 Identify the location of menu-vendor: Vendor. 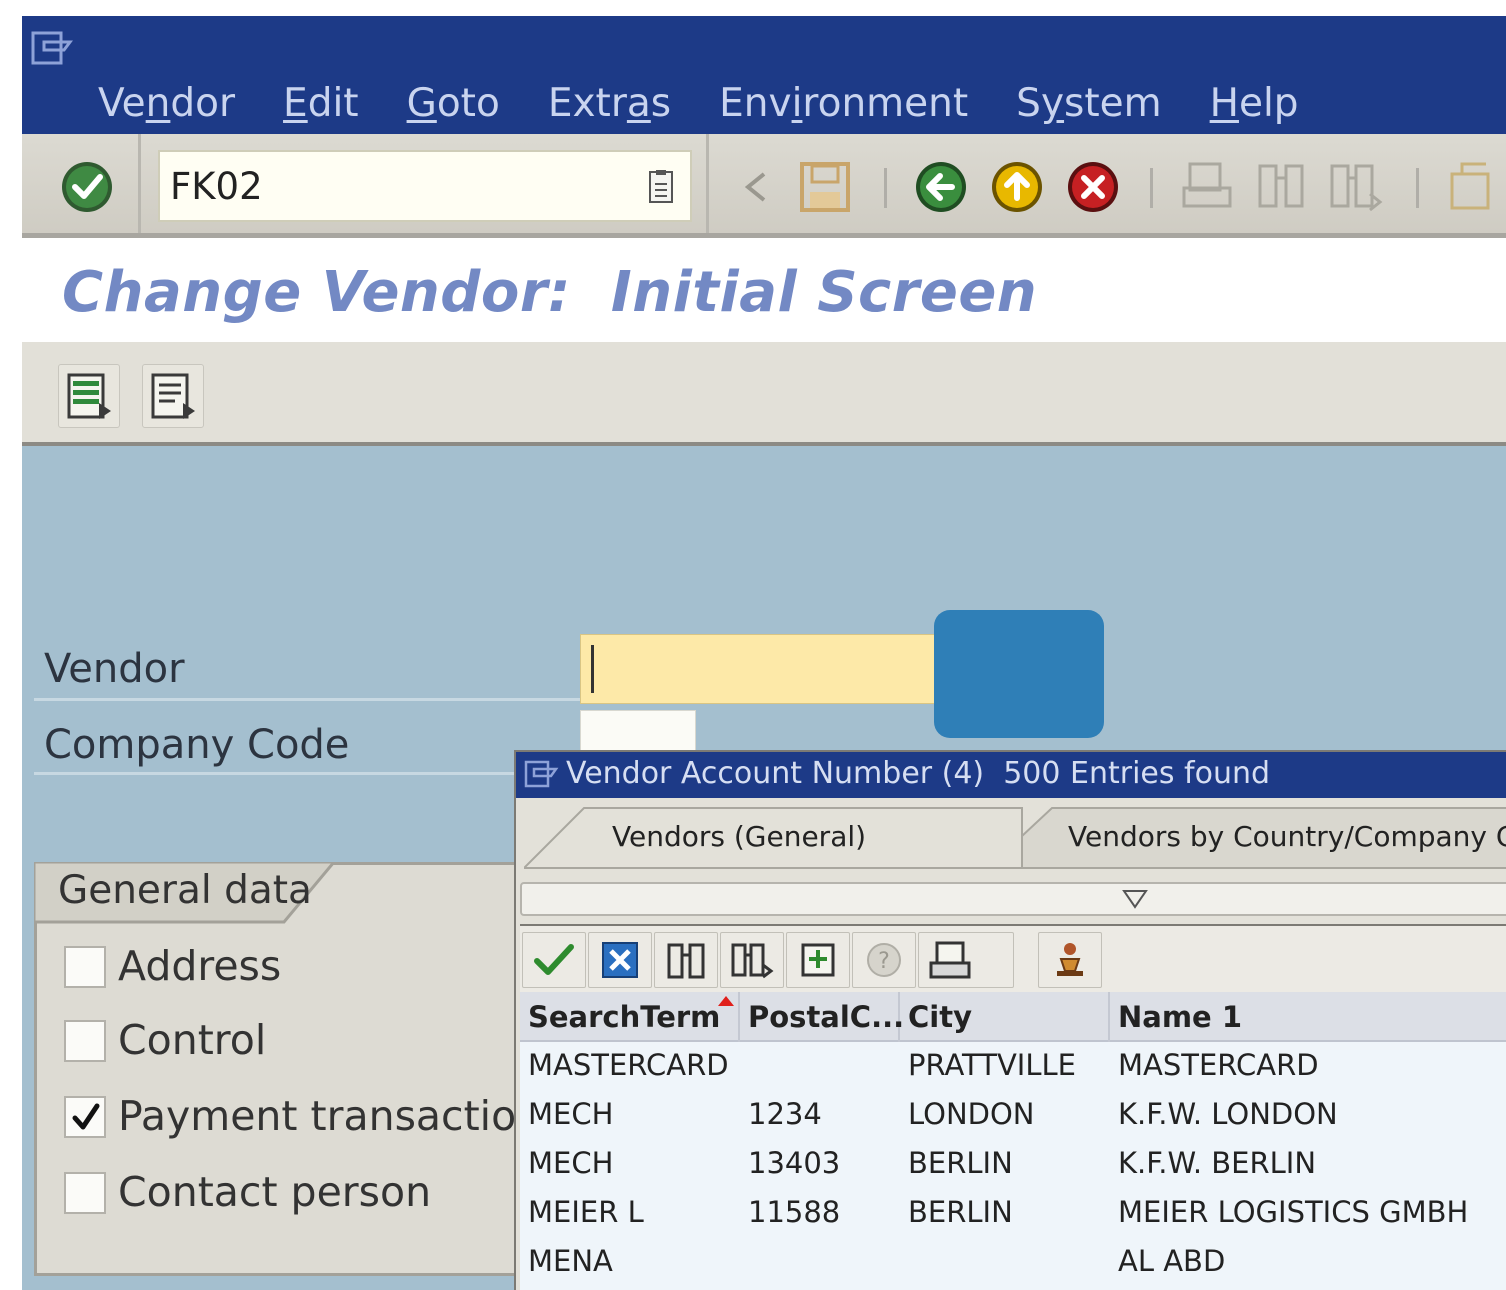
(166, 104).